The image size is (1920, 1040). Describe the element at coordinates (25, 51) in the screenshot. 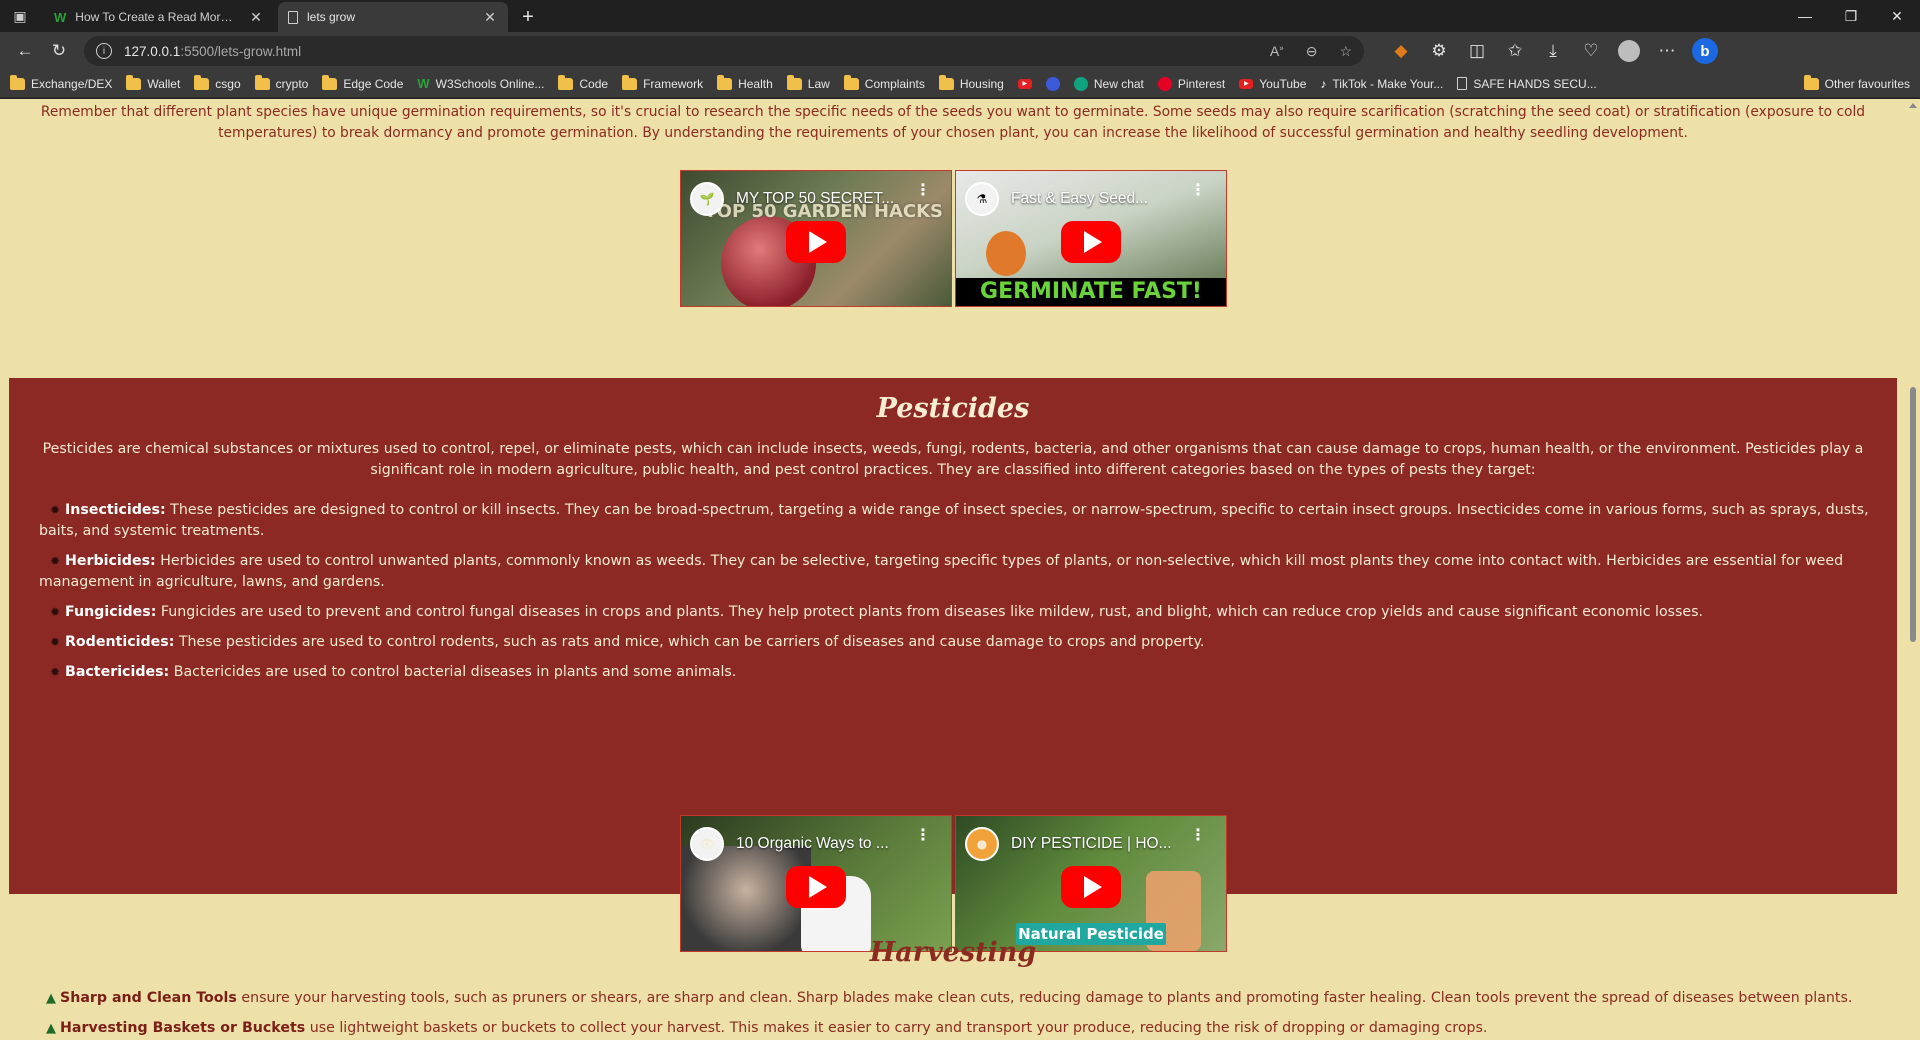

I see `back-button: ←` at that location.